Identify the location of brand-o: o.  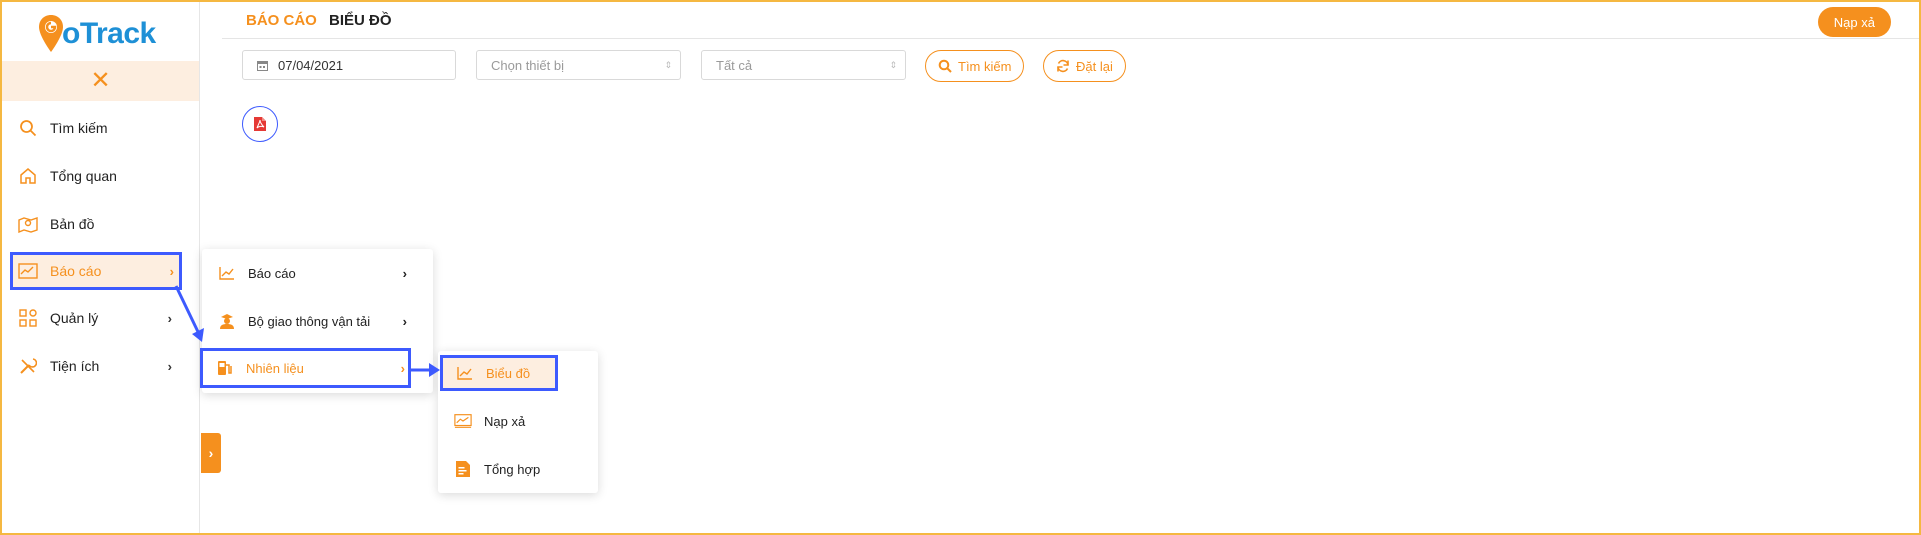
(71, 33).